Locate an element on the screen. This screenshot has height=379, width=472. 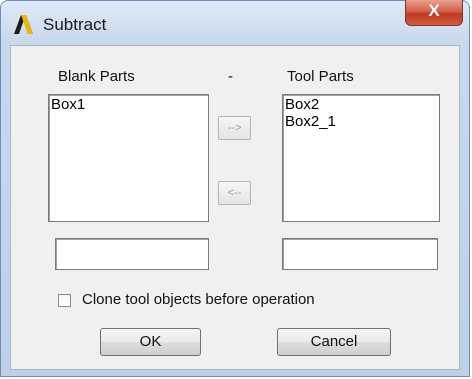
window-title: Subtract is located at coordinates (75, 24).